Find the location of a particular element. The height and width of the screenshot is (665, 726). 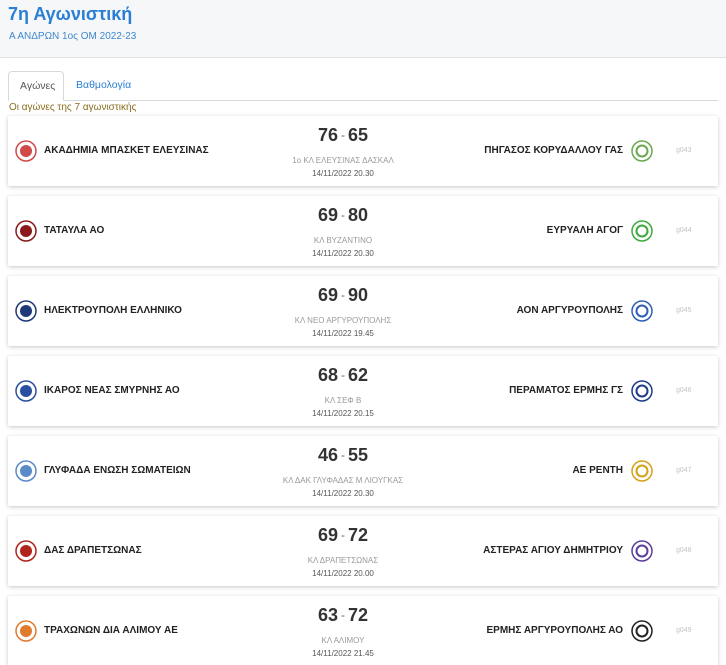

match-score: 46-55 is located at coordinates (343, 455).